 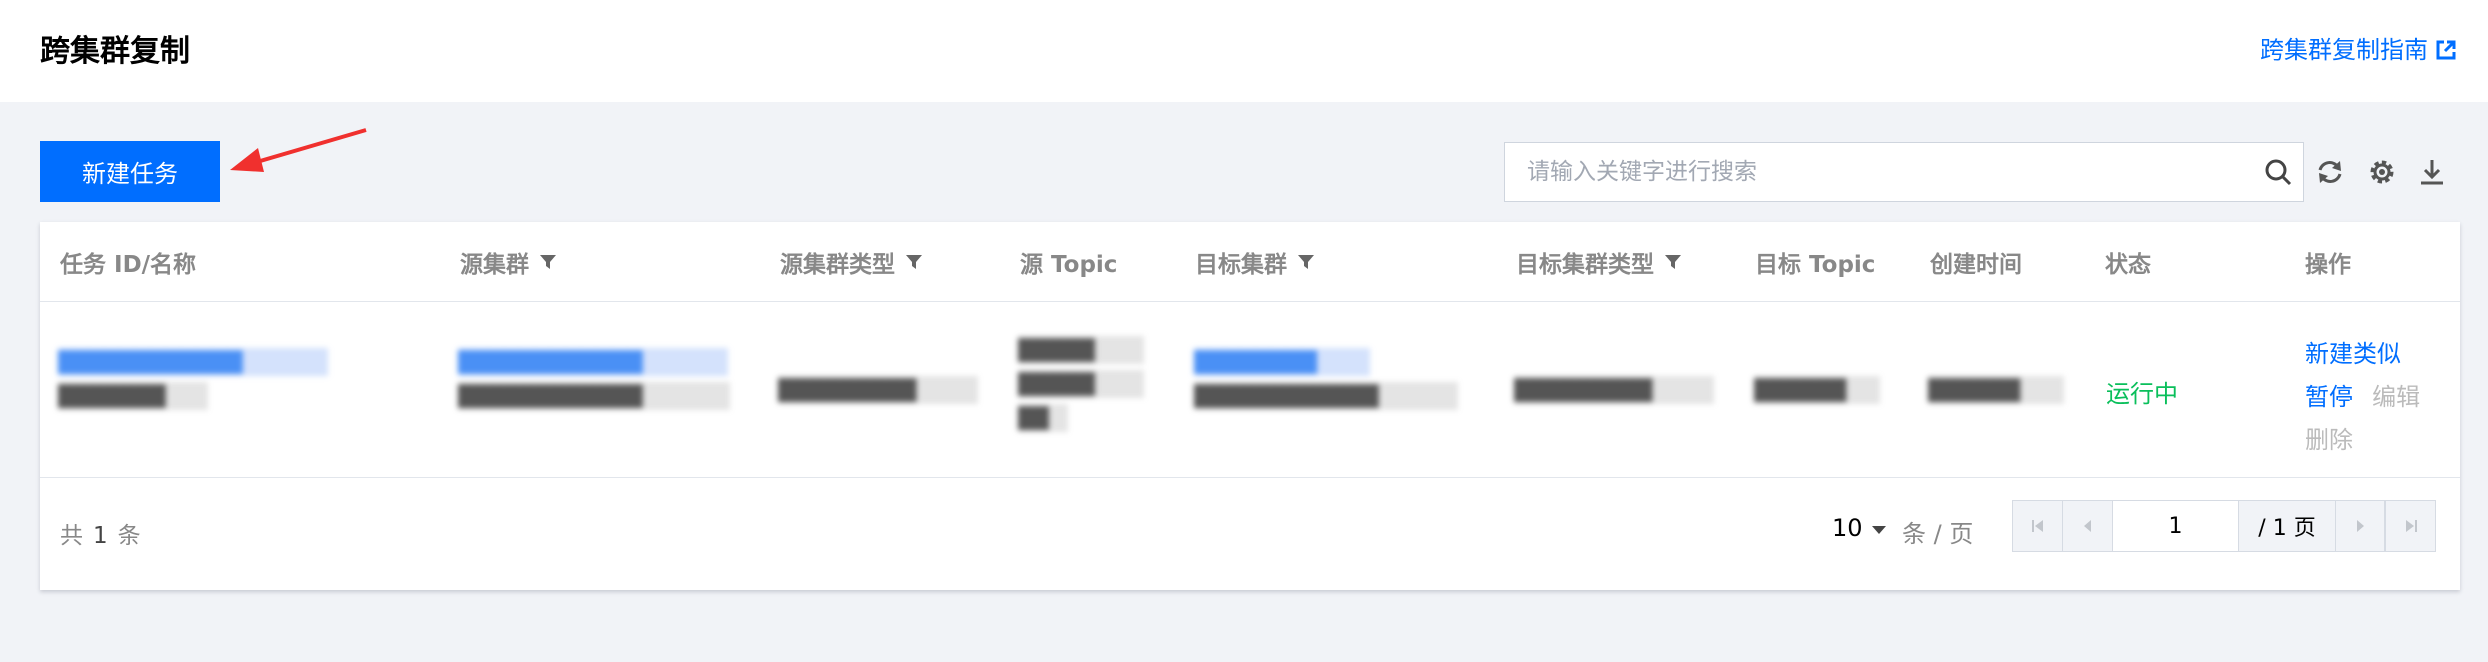 I want to click on delete-link: 删除, so click(x=2329, y=440).